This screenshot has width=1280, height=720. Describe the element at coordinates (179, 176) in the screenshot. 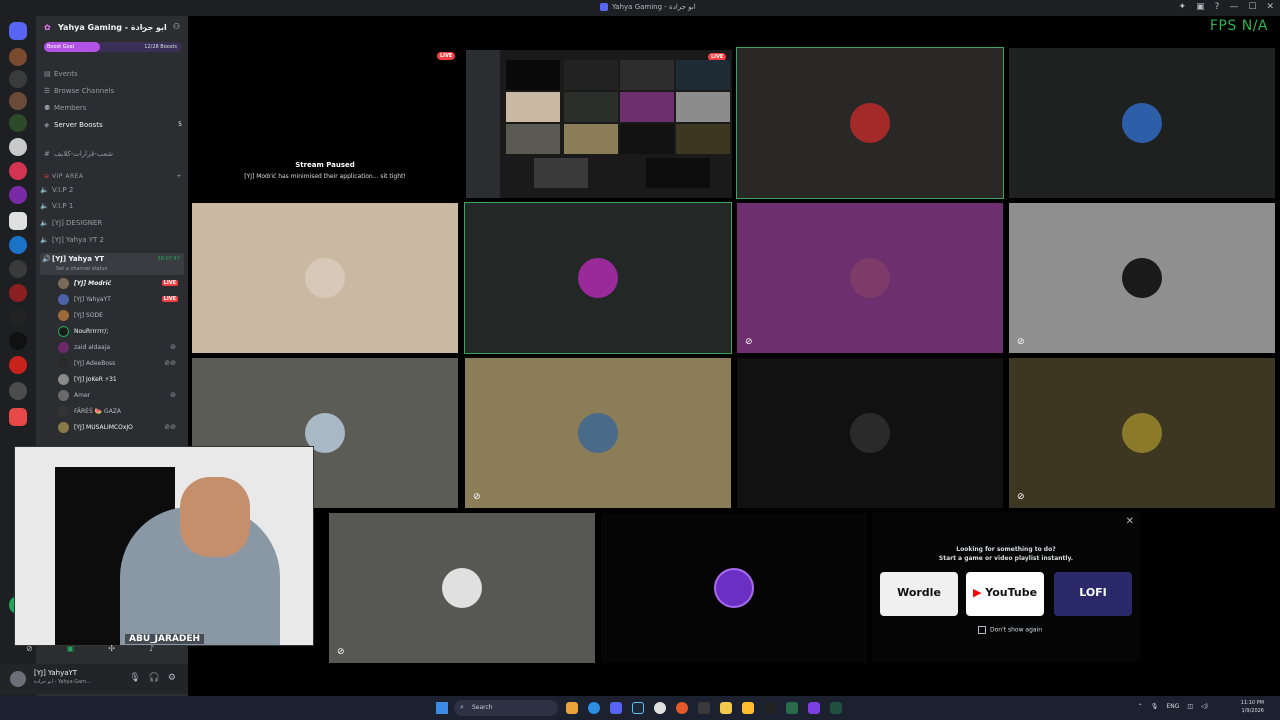

I see `add-channel-icon: +` at that location.